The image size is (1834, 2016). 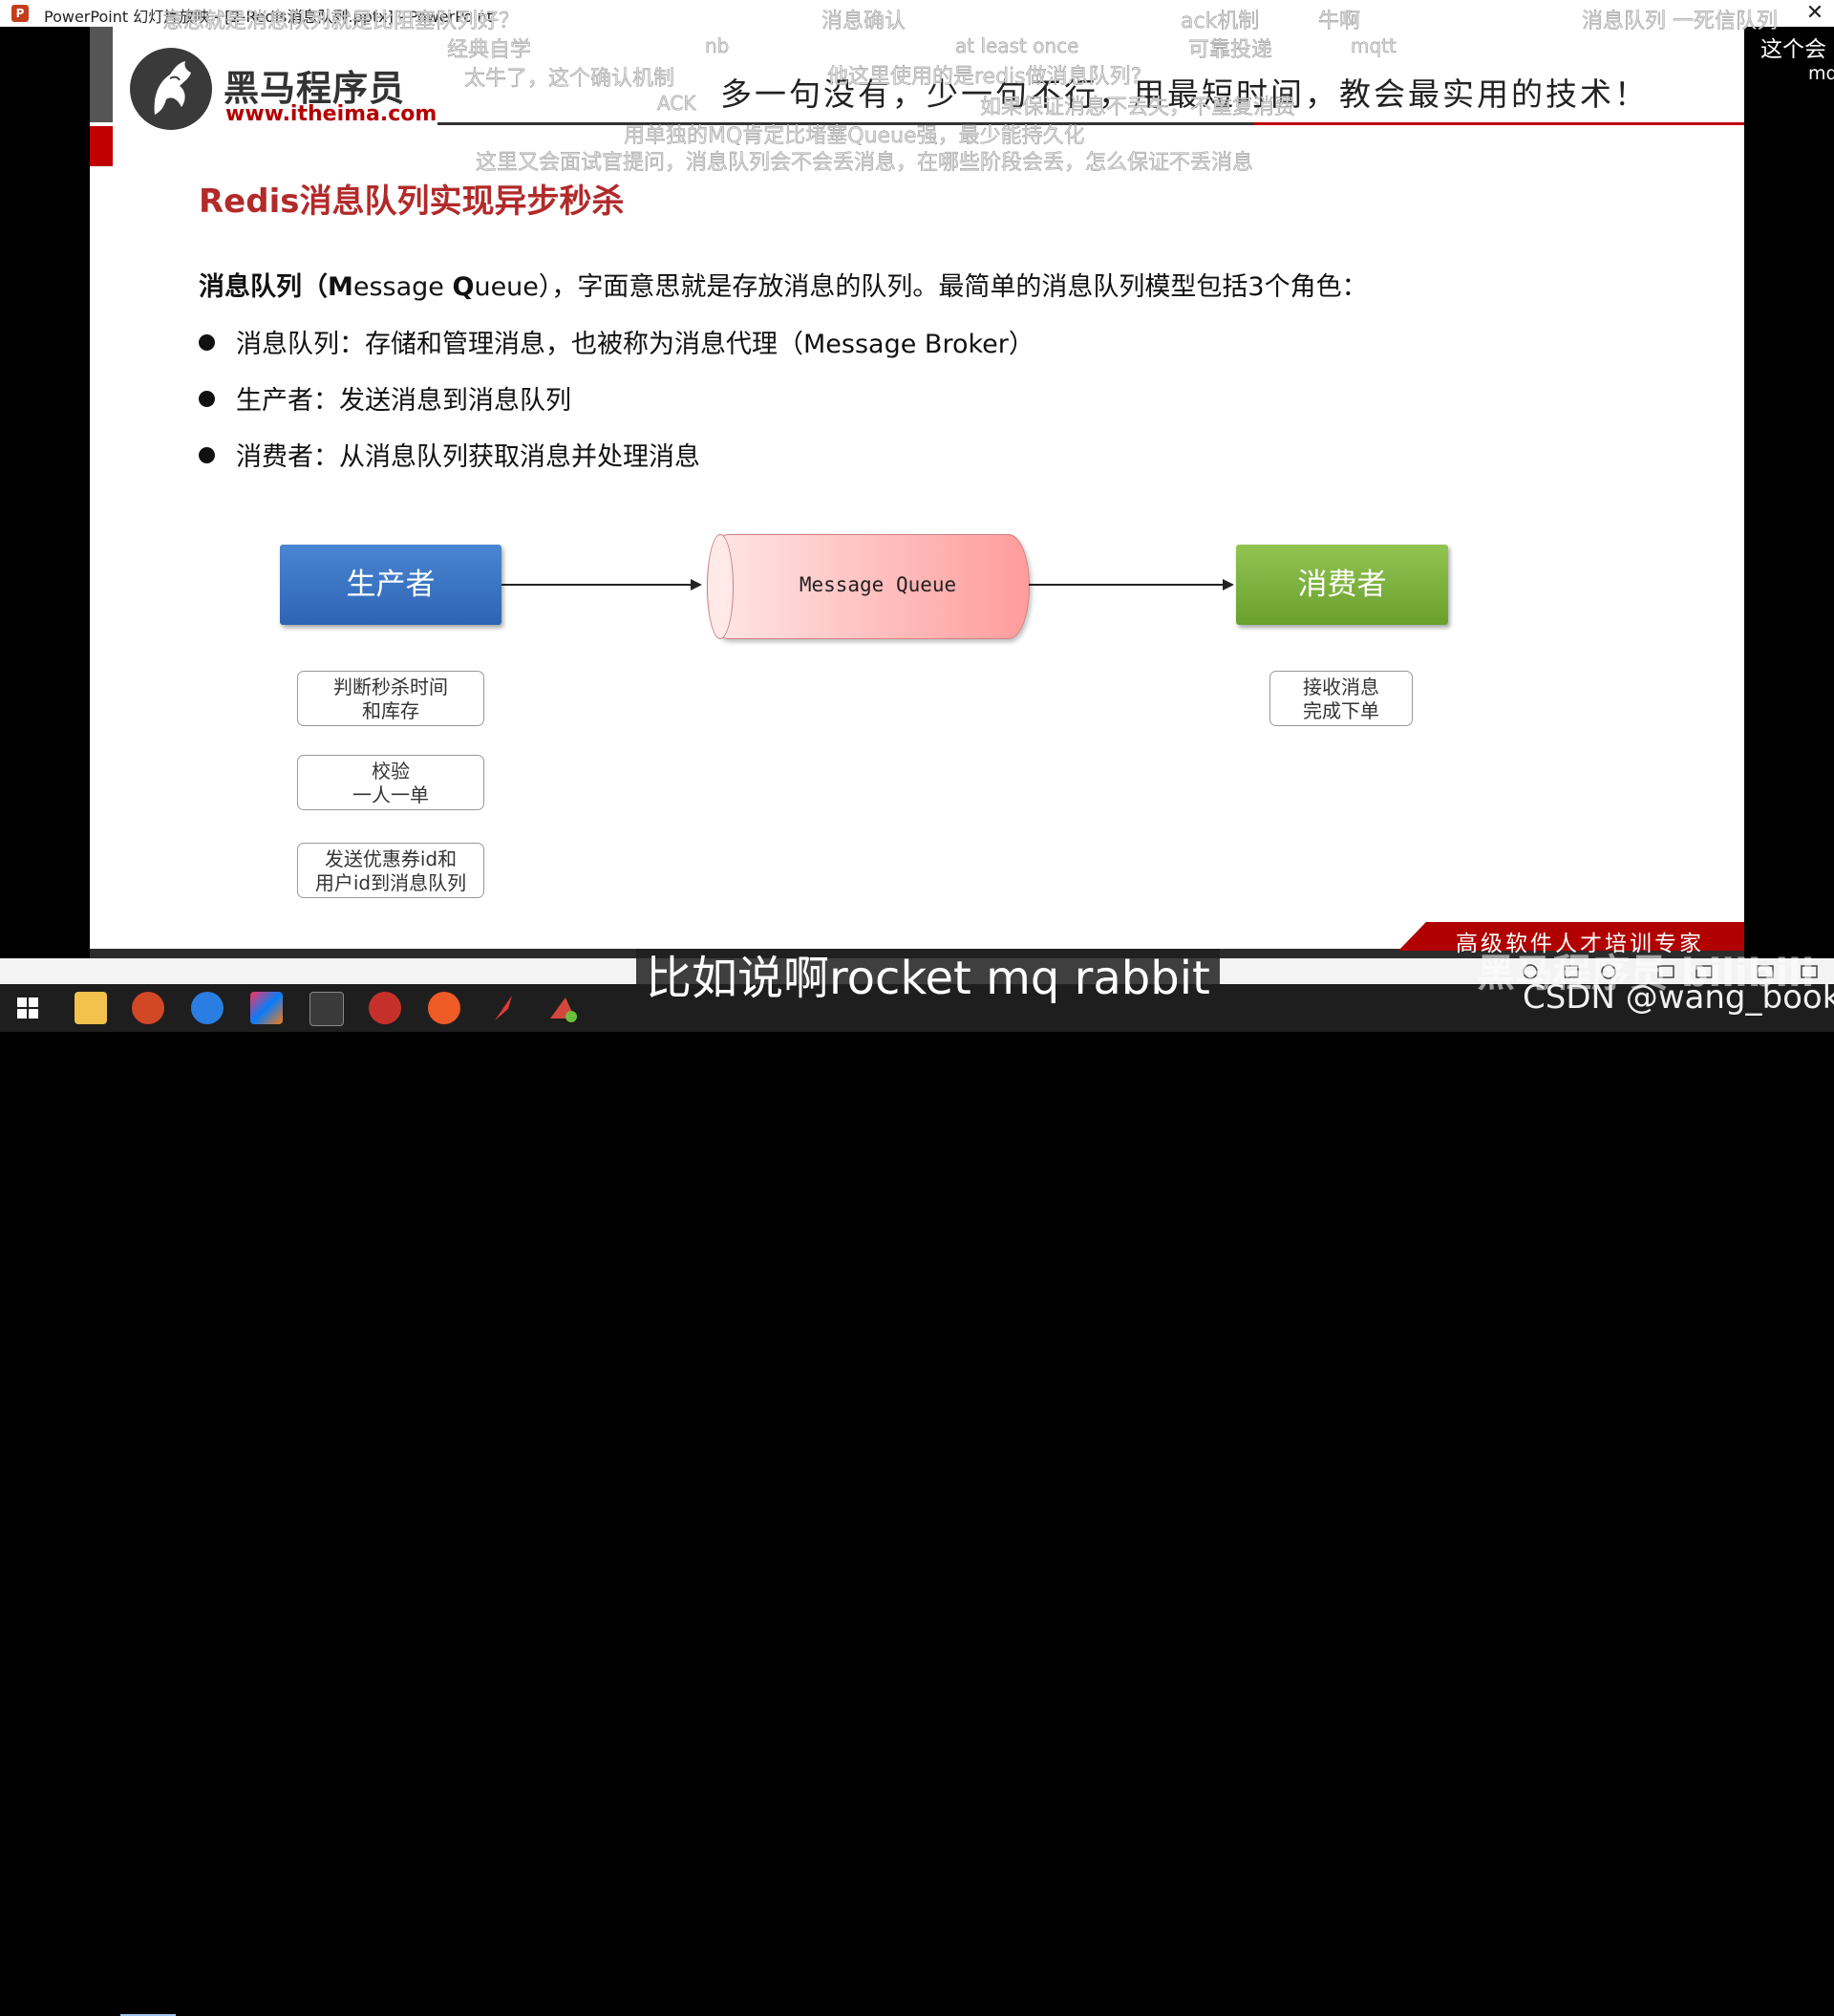 What do you see at coordinates (569, 79) in the screenshot?
I see `danmaku-comment: 太牛了，这个确认机制` at bounding box center [569, 79].